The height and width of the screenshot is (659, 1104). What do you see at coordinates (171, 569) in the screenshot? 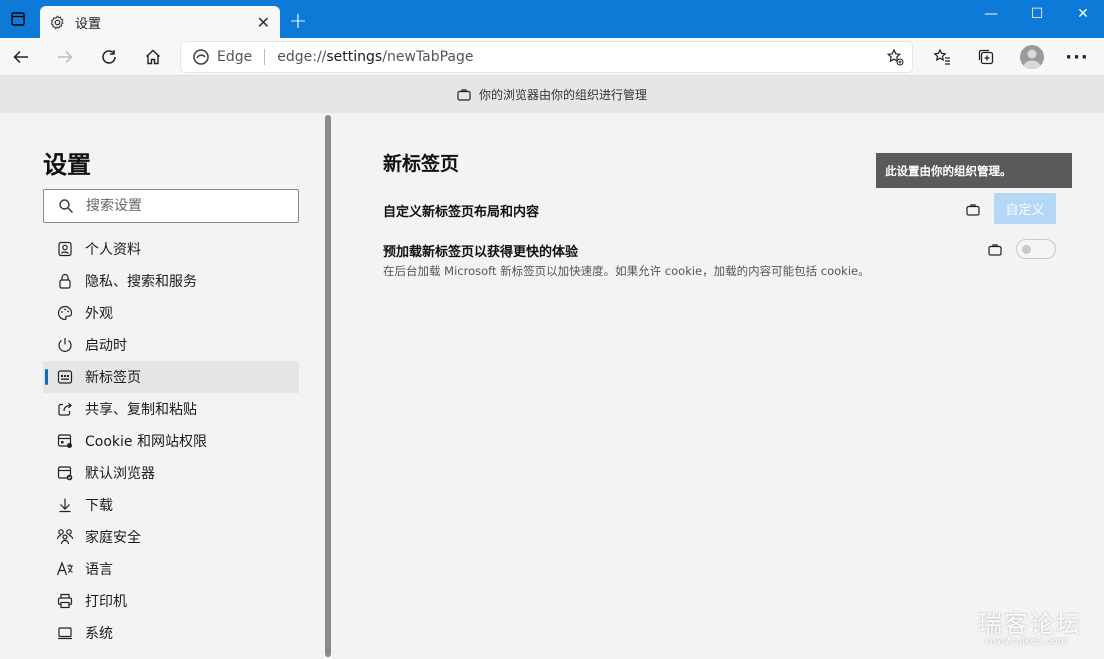
I see `sidebar-item-languages: 语言` at bounding box center [171, 569].